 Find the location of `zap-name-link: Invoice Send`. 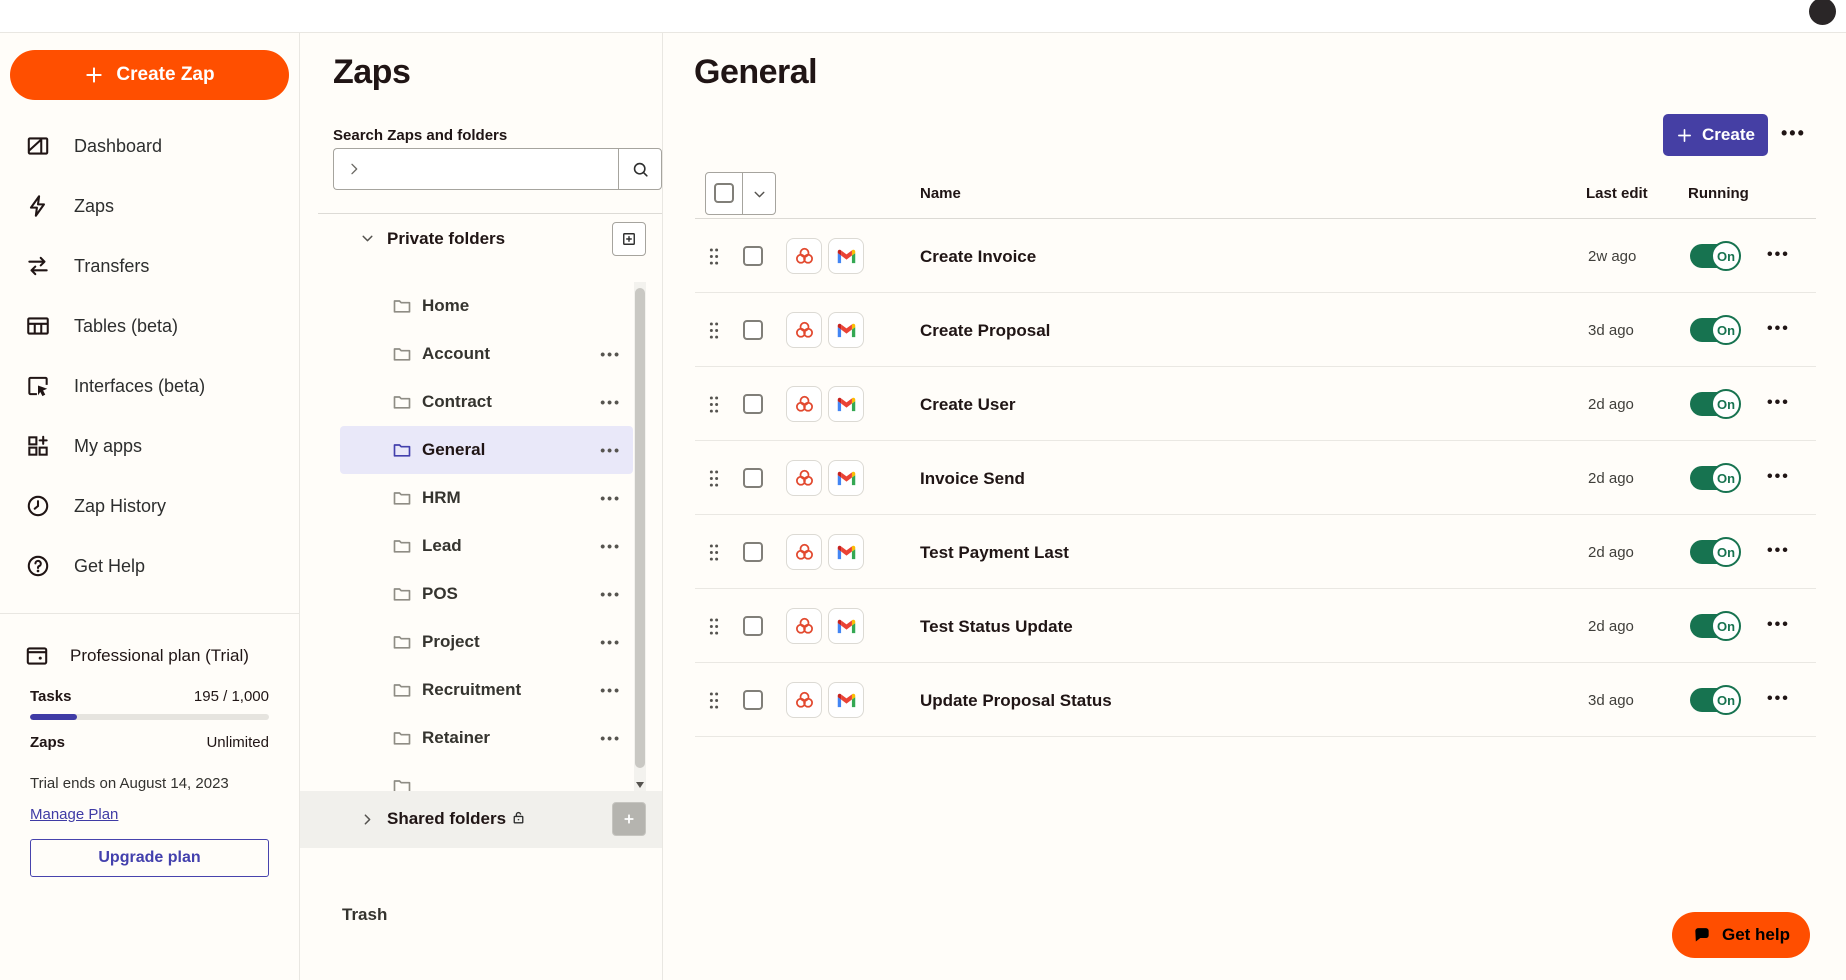

zap-name-link: Invoice Send is located at coordinates (972, 479).